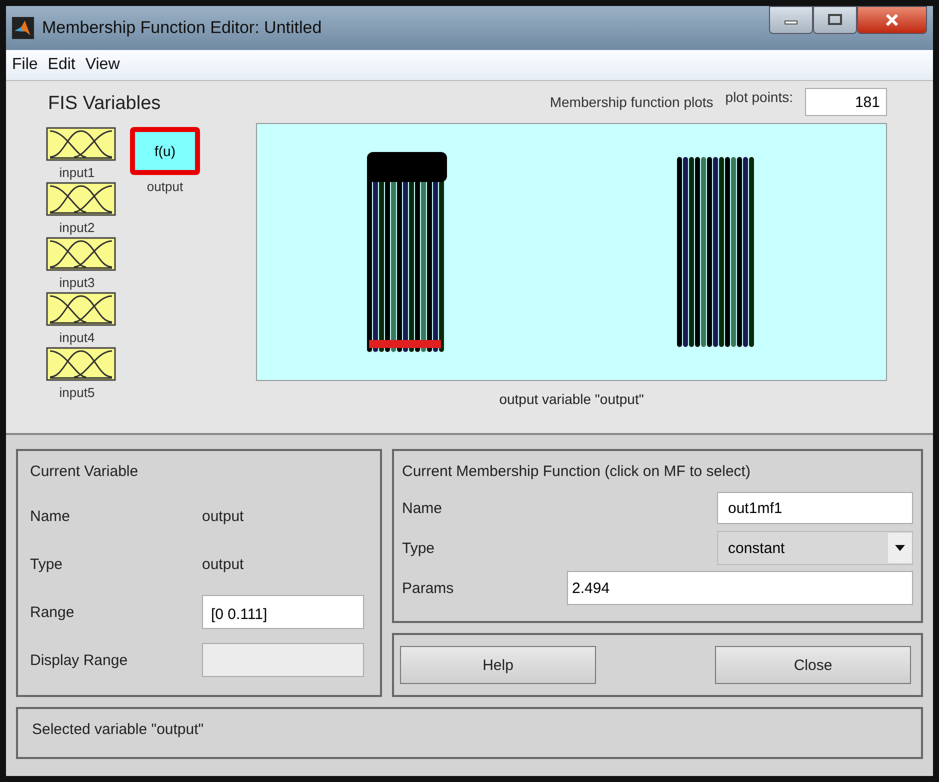  I want to click on name-field: out1mf1, so click(815, 508).